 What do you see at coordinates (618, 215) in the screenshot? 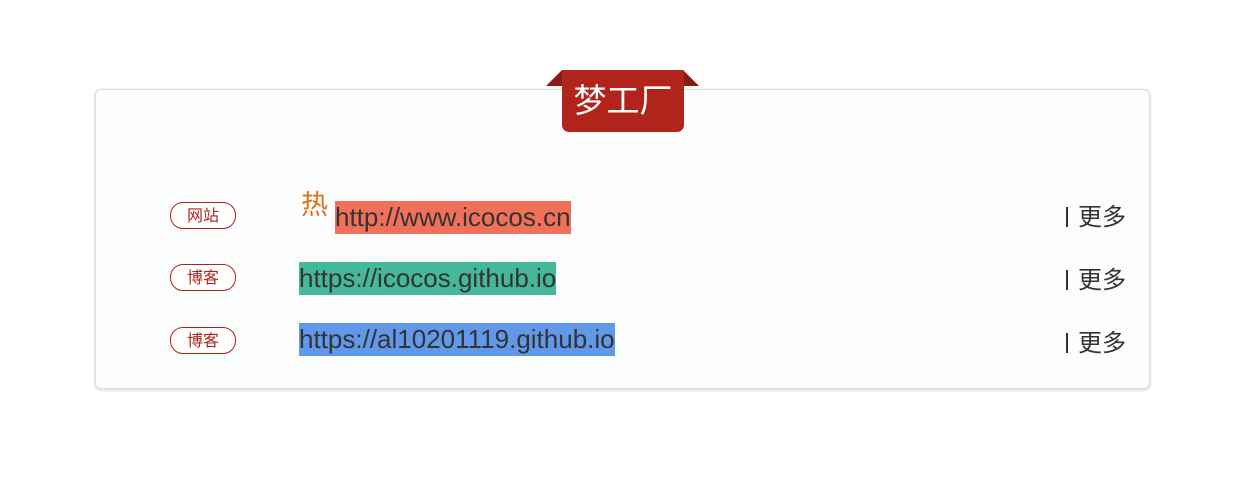
I see `list-item: 网站 热 http://www.icocos.cn 更多` at bounding box center [618, 215].